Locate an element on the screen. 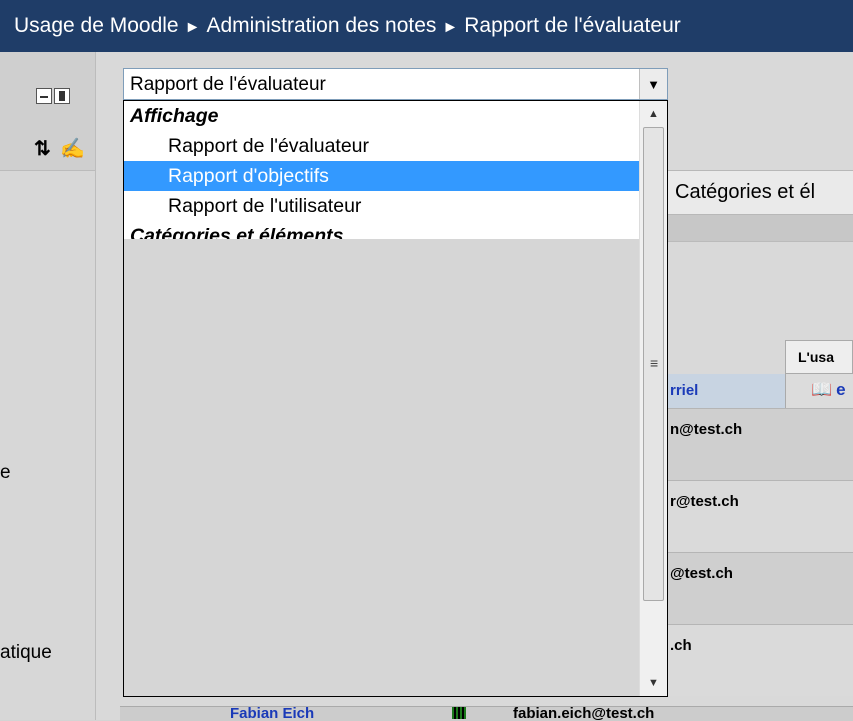 The width and height of the screenshot is (853, 721). dropdown-option: Rapport d'objectifs is located at coordinates (381, 176).